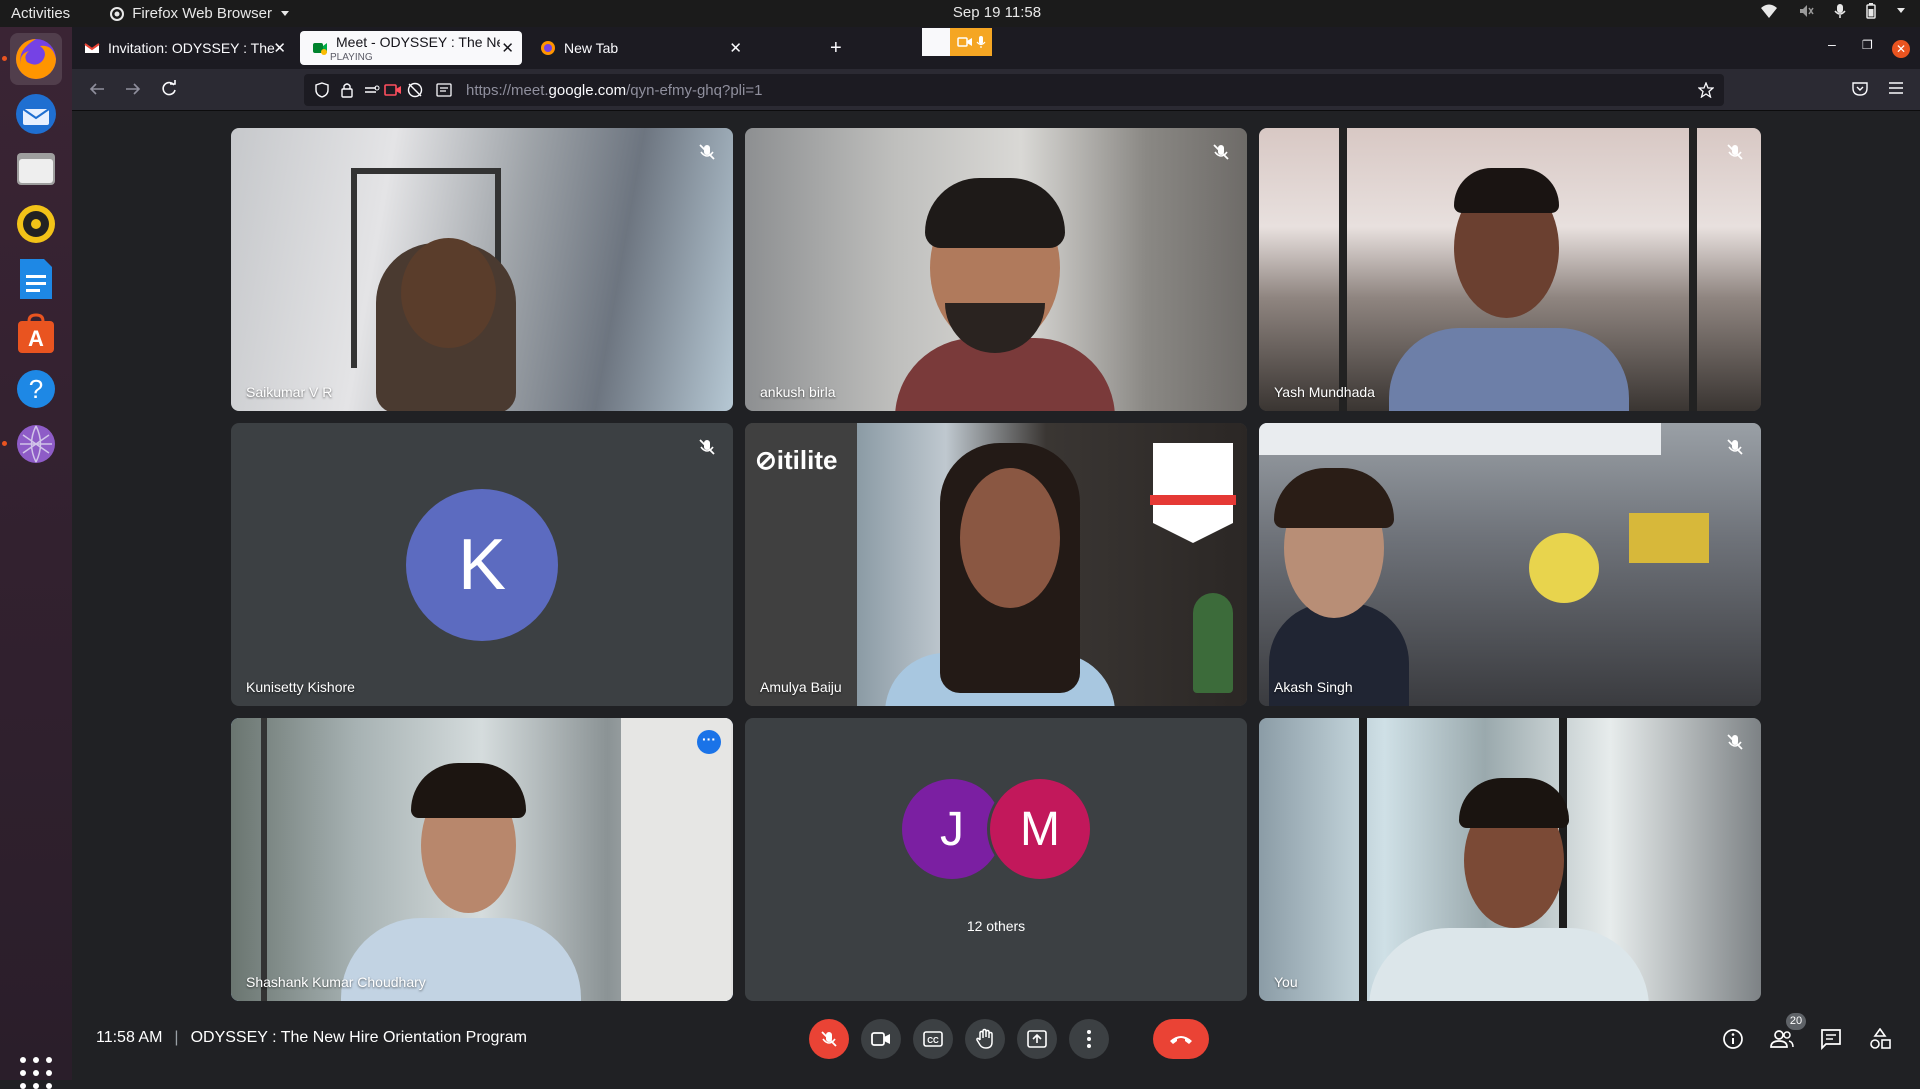 The image size is (1920, 1089). I want to click on minimize-button: –, so click(1832, 44).